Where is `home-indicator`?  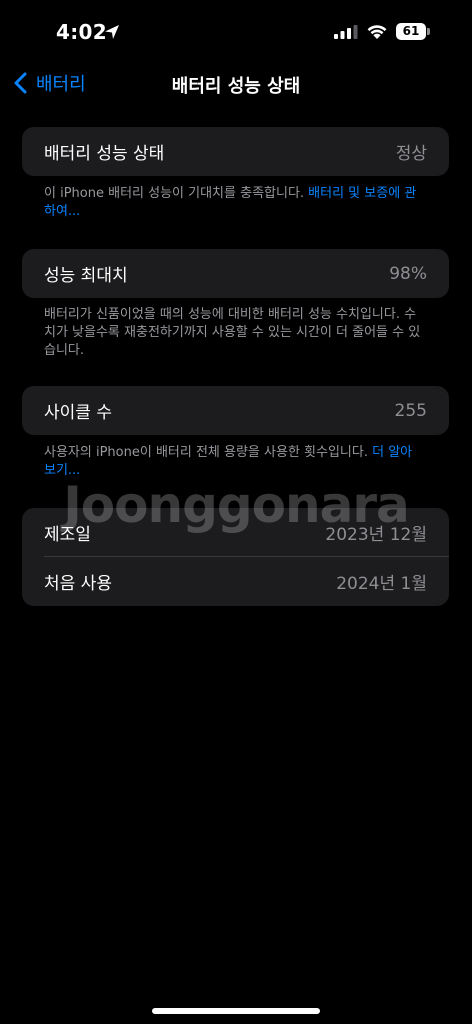
home-indicator is located at coordinates (236, 1011).